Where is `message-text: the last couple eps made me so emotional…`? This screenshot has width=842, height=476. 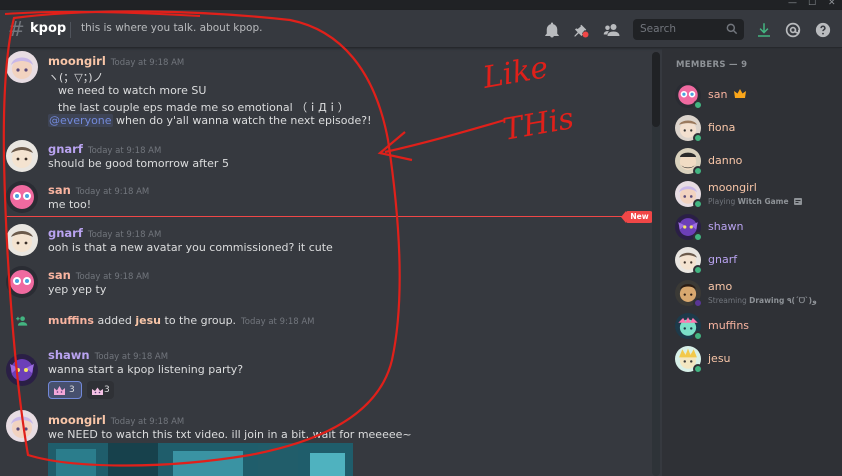
message-text: the last couple eps made me so emotional… is located at coordinates (203, 107).